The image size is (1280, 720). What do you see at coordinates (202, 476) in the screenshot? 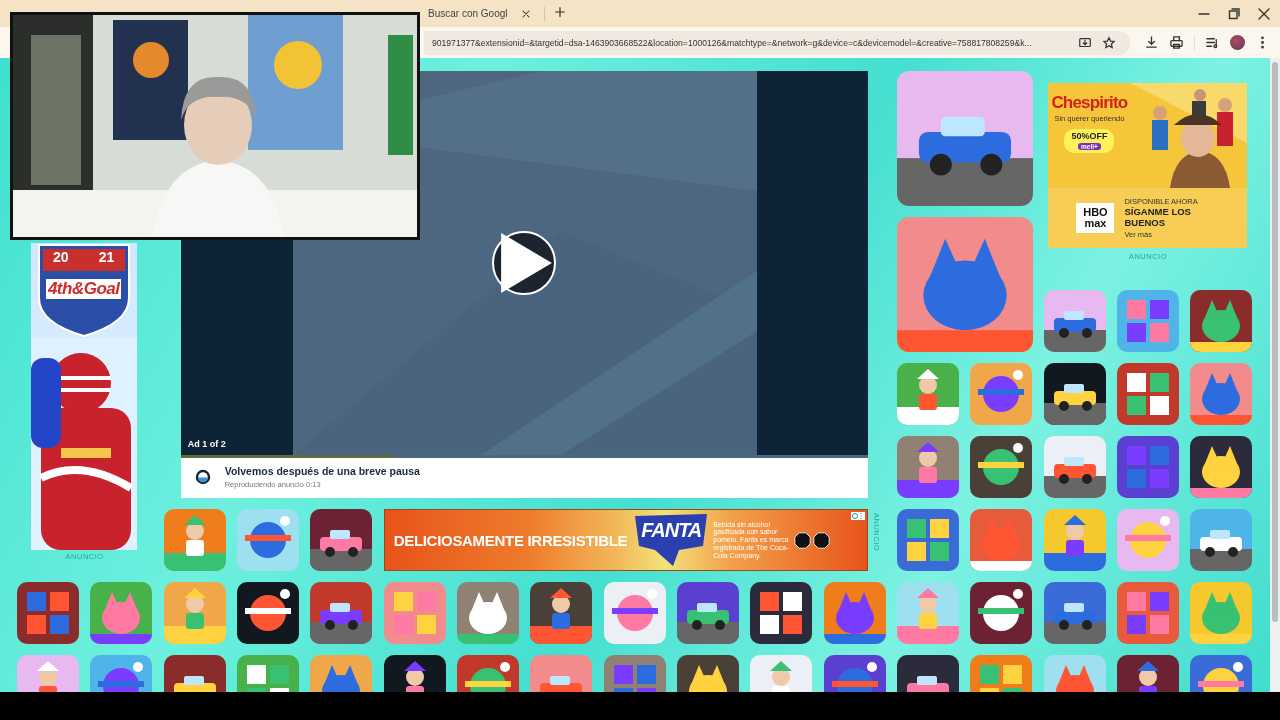
I see `loading-icon` at bounding box center [202, 476].